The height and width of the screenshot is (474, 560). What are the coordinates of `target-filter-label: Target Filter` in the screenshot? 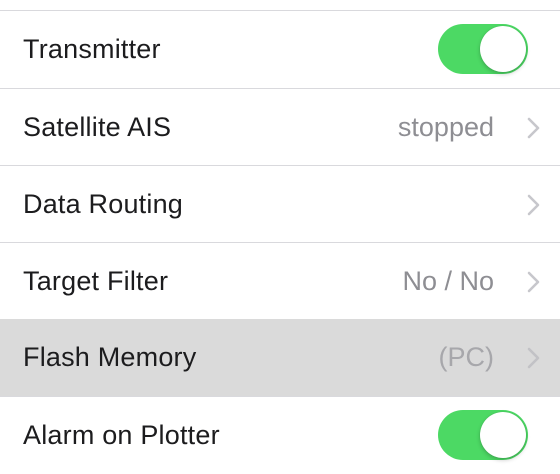 It's located at (96, 281).